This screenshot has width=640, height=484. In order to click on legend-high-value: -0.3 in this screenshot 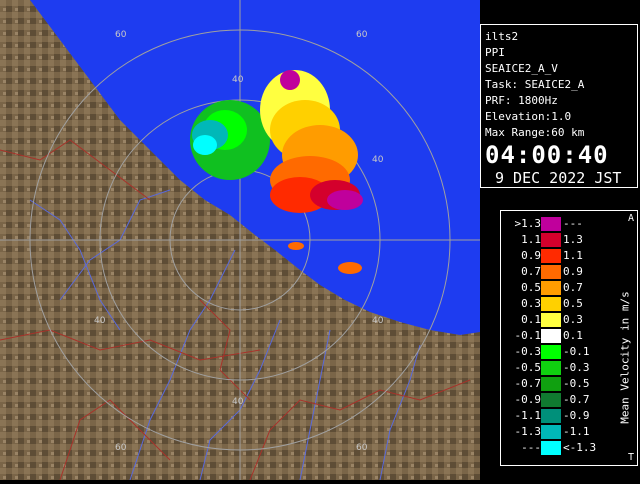, I will do `click(576, 367)`.